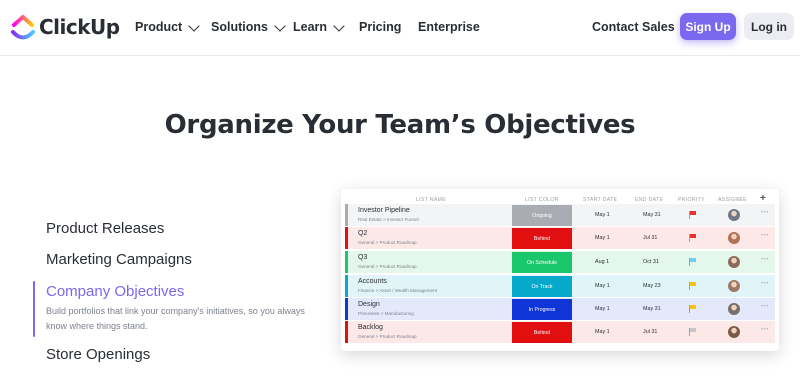  I want to click on list-path: Real Estate > Investor Funnel, so click(388, 219).